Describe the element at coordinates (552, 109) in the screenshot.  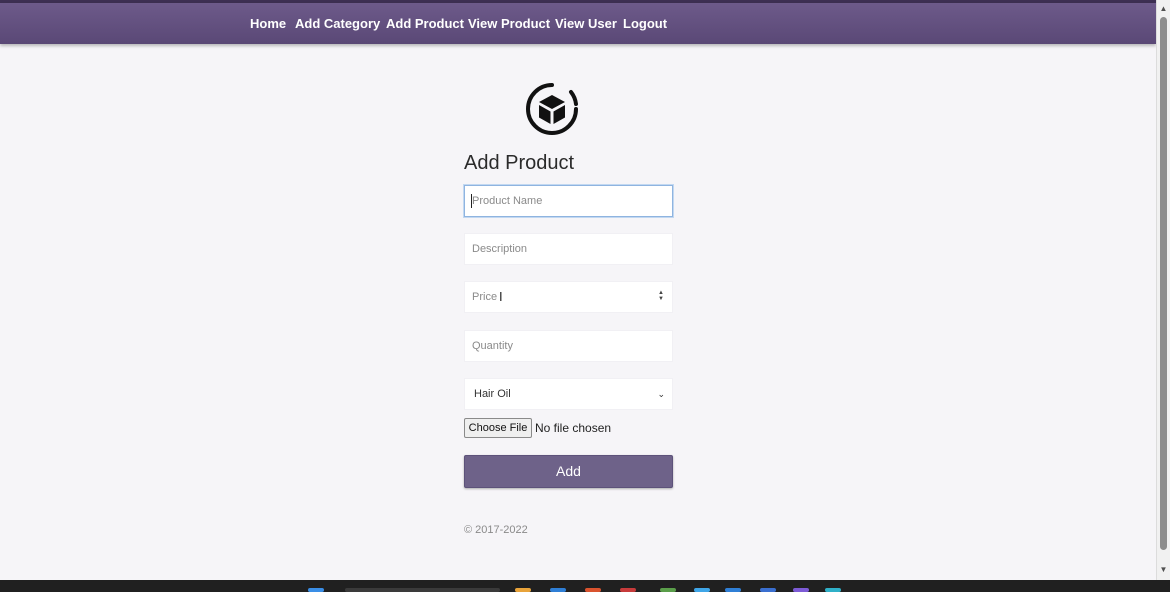
I see `cube-box-icon` at that location.